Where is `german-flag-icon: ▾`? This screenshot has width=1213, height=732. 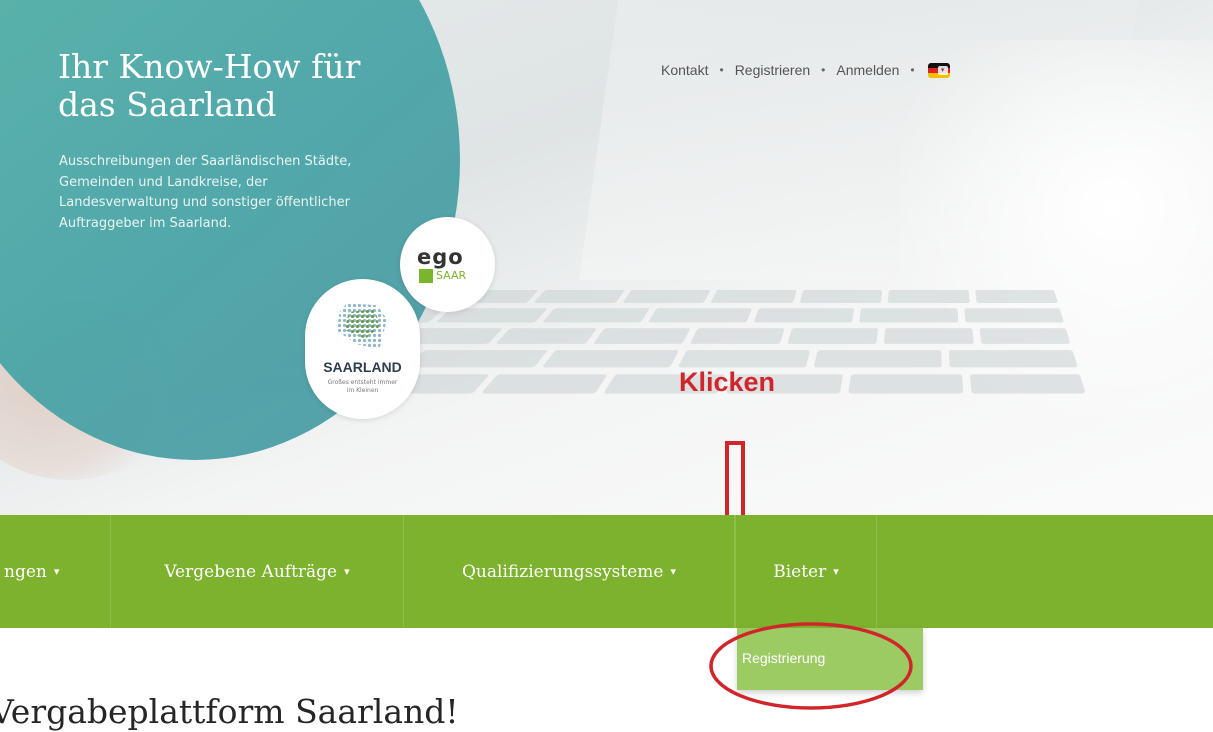
german-flag-icon: ▾ is located at coordinates (938, 70).